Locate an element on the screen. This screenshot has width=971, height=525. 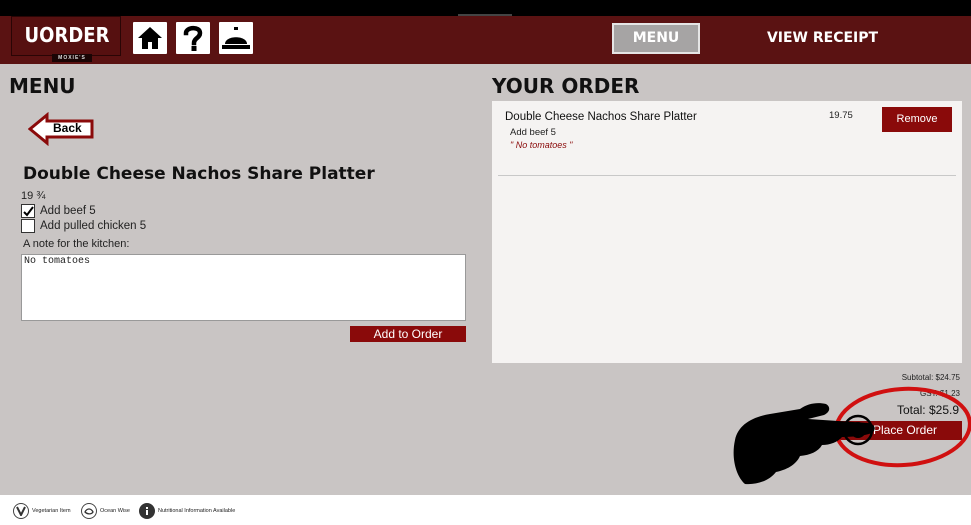
option-label: Add pulled chicken 5 is located at coordinates (93, 226).